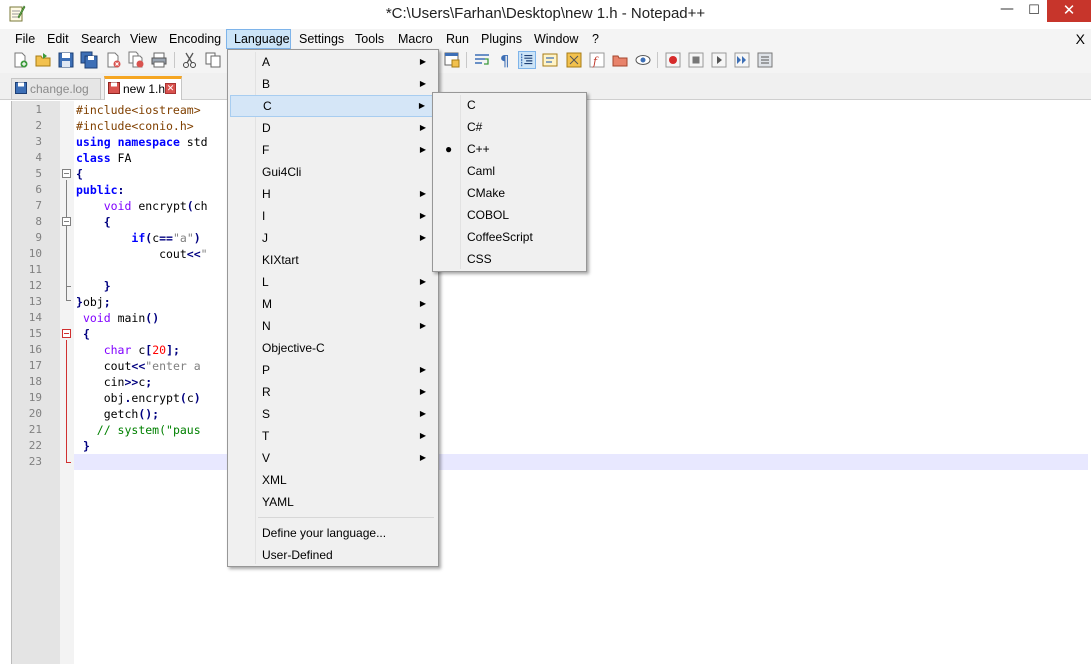  I want to click on copy-icon, so click(213, 60).